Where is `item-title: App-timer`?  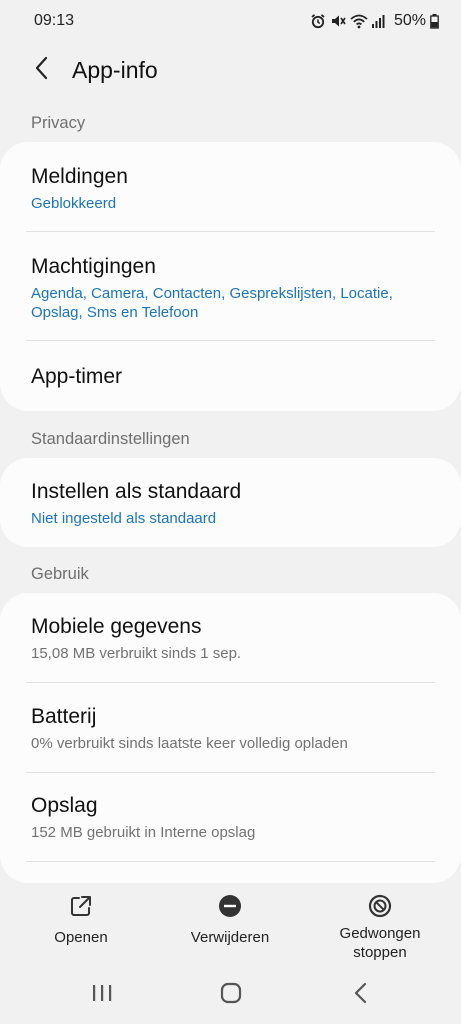
item-title: App-timer is located at coordinates (77, 376).